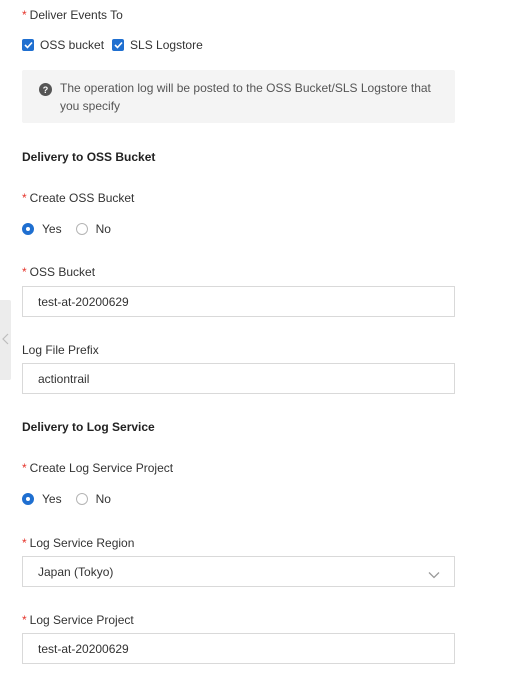 The width and height of the screenshot is (527, 690). What do you see at coordinates (52, 499) in the screenshot?
I see `create-log-project-yes-label: Yes` at bounding box center [52, 499].